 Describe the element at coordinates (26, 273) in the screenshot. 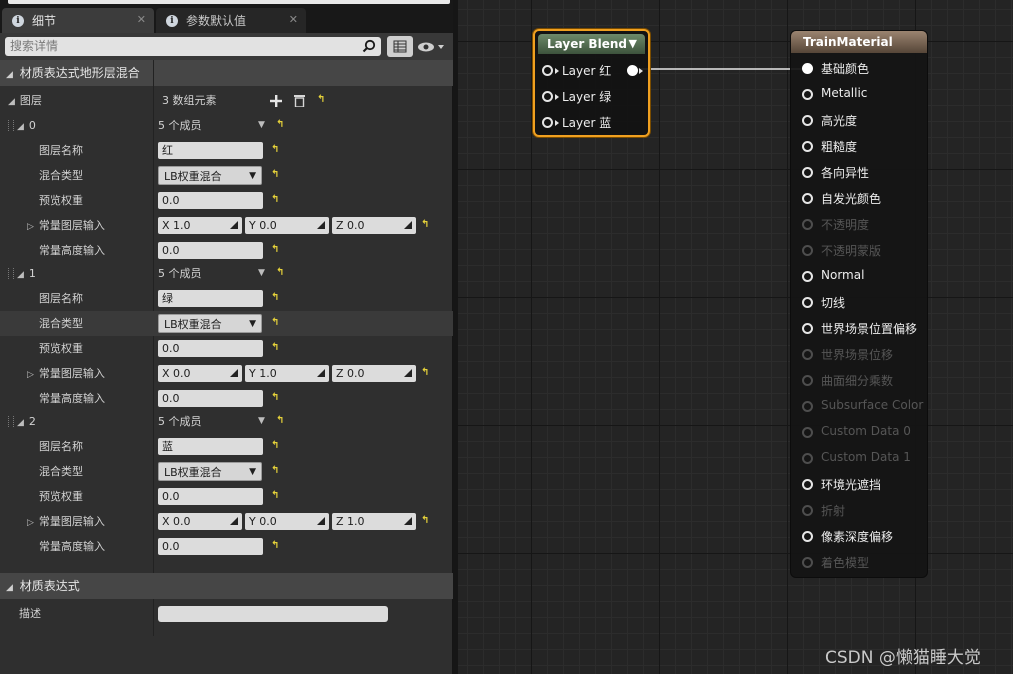

I see `layer-index: ◢ 1` at that location.